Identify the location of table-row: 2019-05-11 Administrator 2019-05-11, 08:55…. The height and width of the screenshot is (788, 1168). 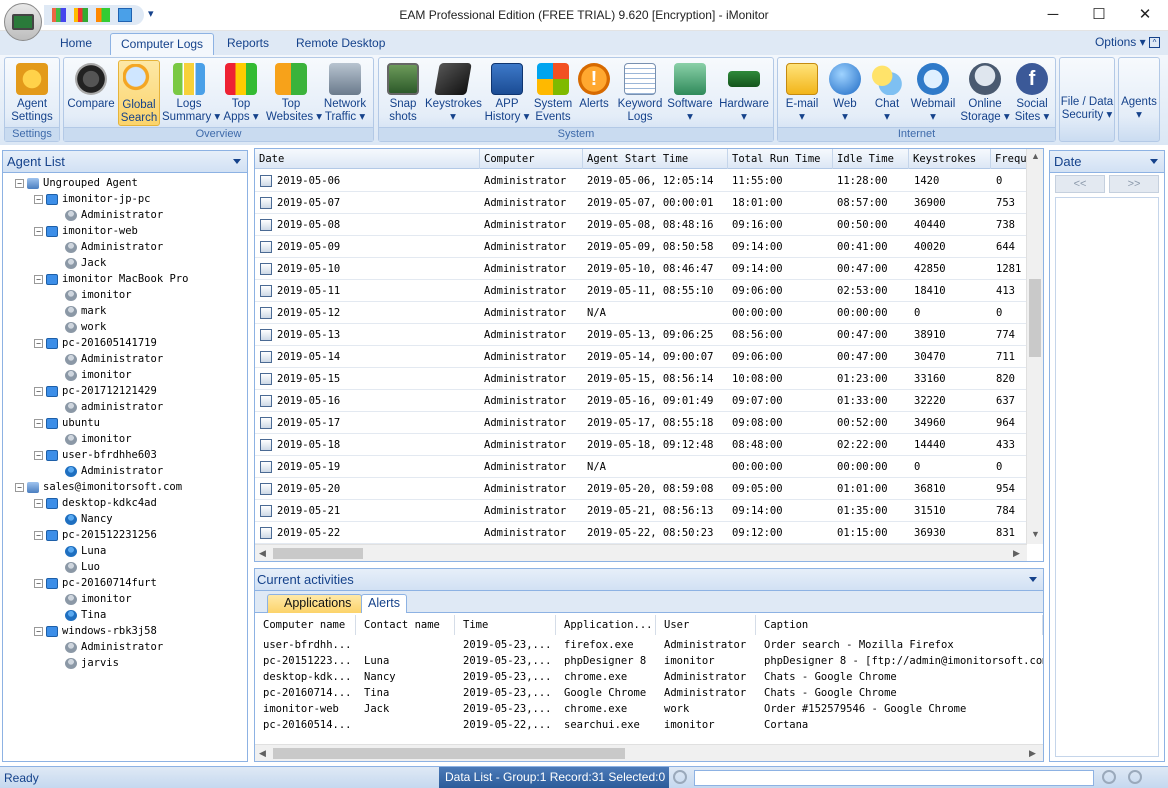
(641, 291).